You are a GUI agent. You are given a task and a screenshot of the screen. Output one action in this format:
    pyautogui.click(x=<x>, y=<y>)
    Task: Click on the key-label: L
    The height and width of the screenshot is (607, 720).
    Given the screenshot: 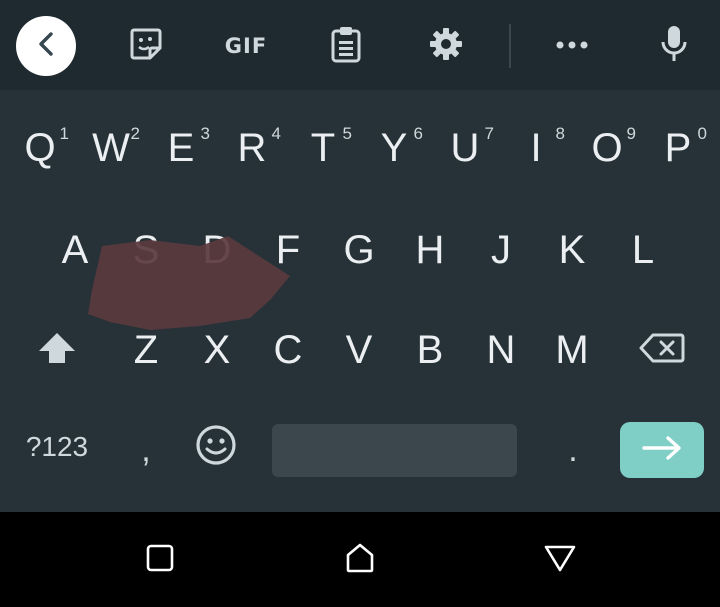 What is the action you would take?
    pyautogui.click(x=643, y=249)
    